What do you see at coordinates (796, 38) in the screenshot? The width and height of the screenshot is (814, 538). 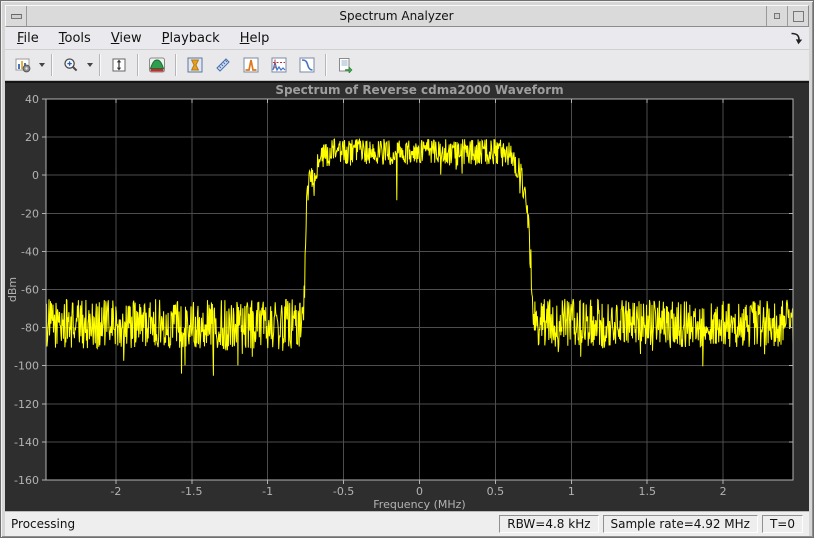 I see `dock-arrow-icon` at bounding box center [796, 38].